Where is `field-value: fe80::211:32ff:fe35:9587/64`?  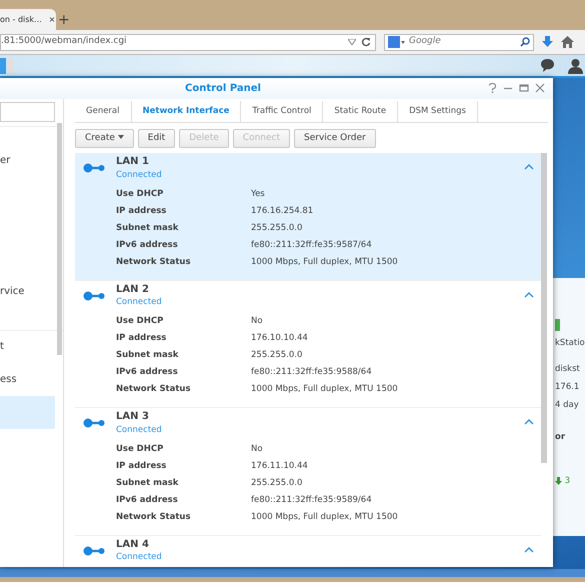
field-value: fe80::211:32ff:fe35:9587/64 is located at coordinates (311, 245).